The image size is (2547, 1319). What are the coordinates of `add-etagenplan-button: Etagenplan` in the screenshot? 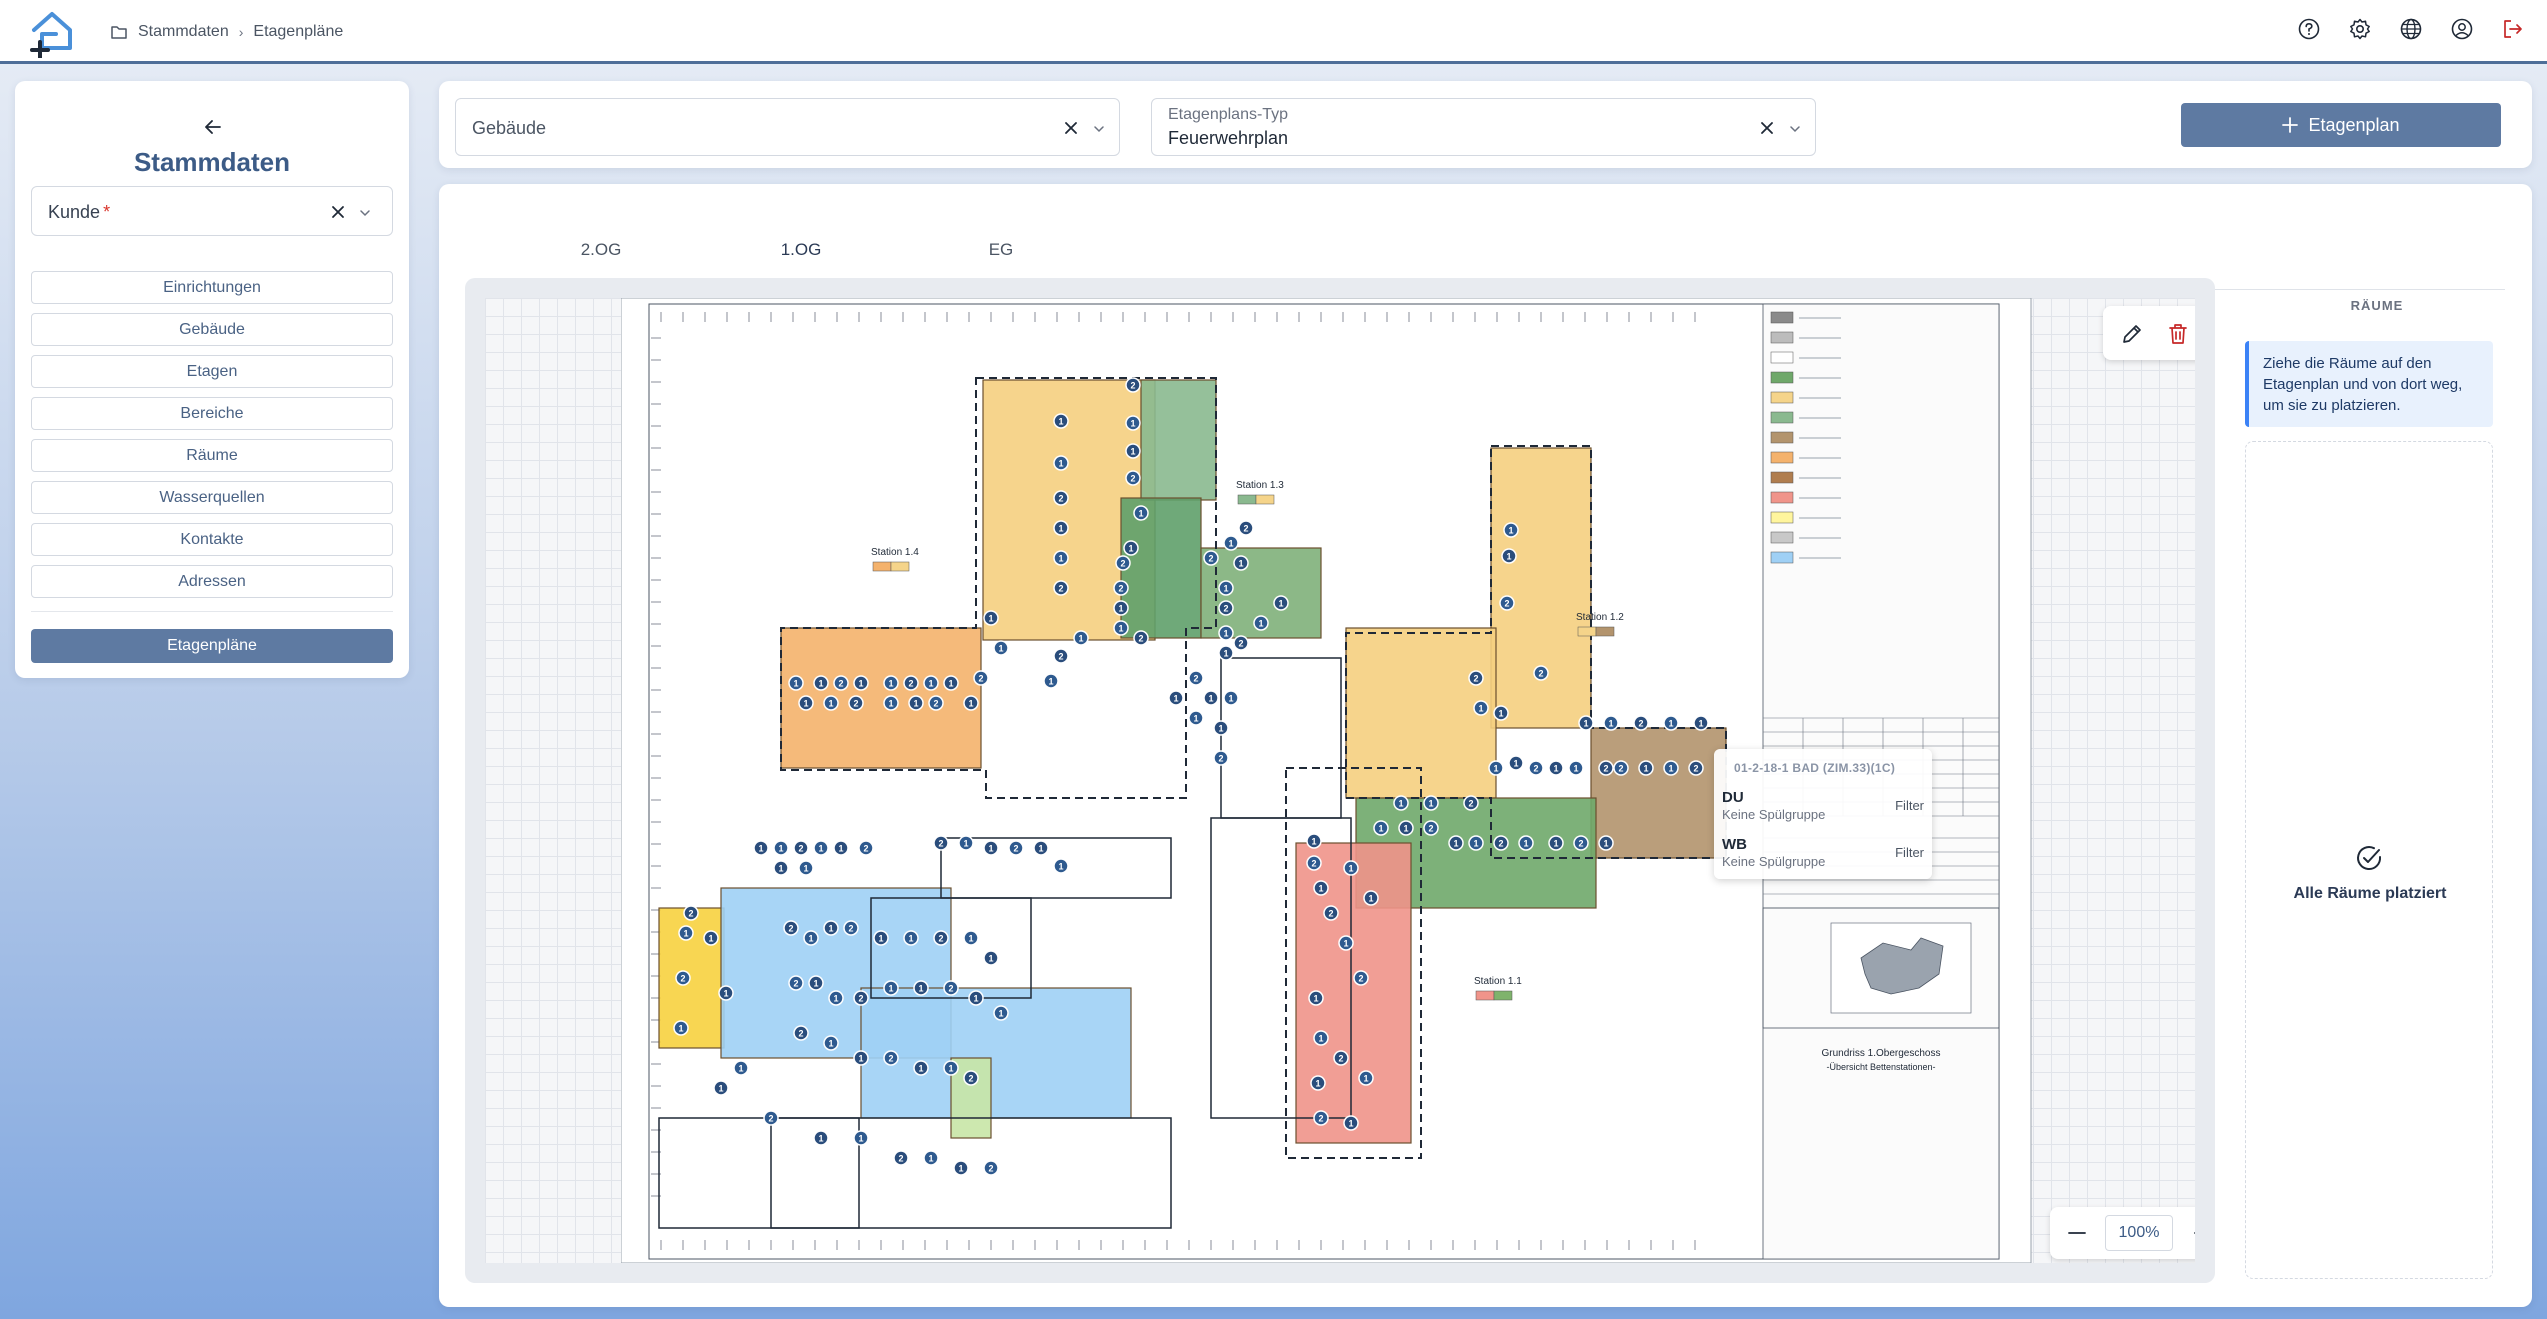 It's located at (2341, 125).